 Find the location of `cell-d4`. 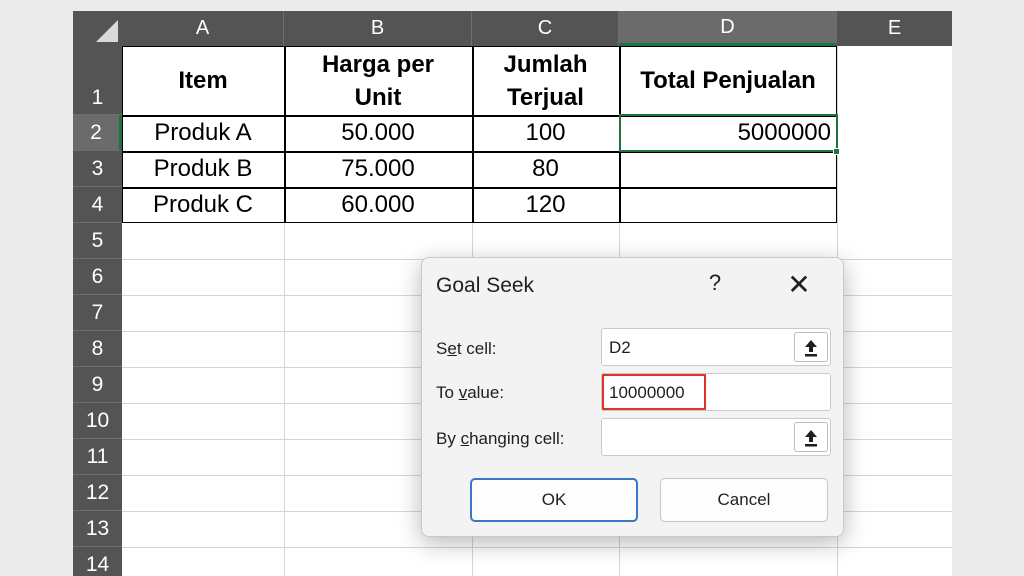

cell-d4 is located at coordinates (728, 205).